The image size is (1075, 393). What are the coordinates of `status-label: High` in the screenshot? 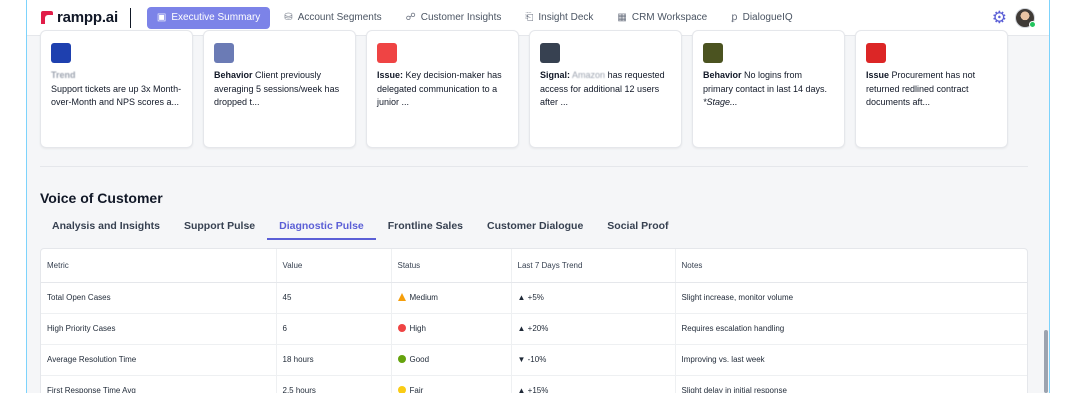 It's located at (417, 328).